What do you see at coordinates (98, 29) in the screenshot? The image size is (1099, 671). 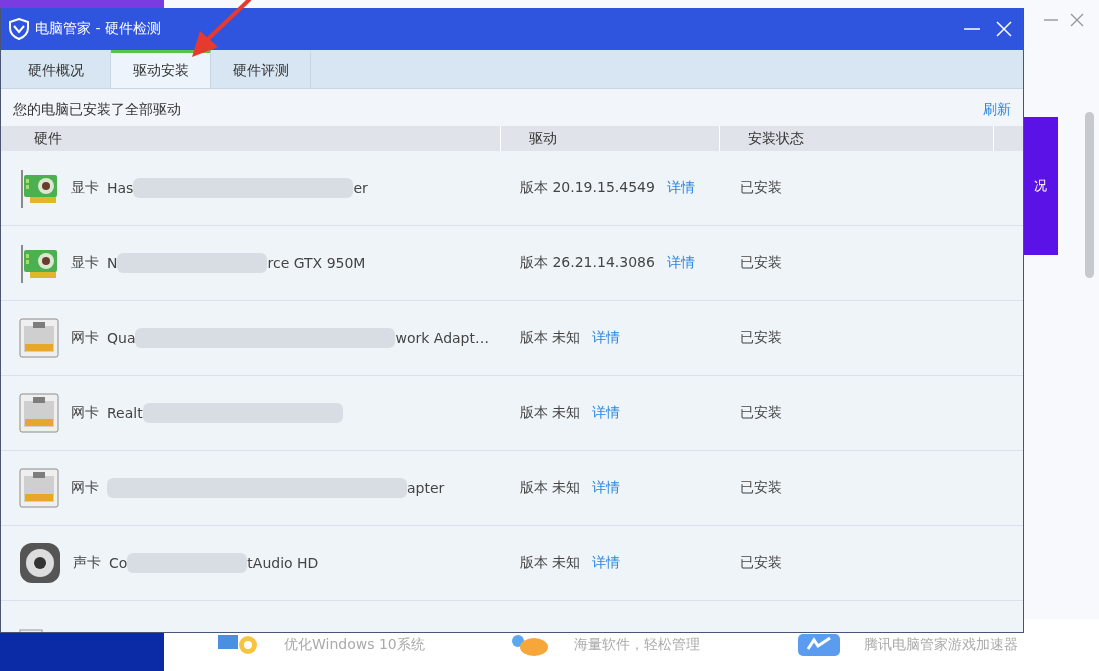 I see `window-title: 电脑管家 - 硬件检测` at bounding box center [98, 29].